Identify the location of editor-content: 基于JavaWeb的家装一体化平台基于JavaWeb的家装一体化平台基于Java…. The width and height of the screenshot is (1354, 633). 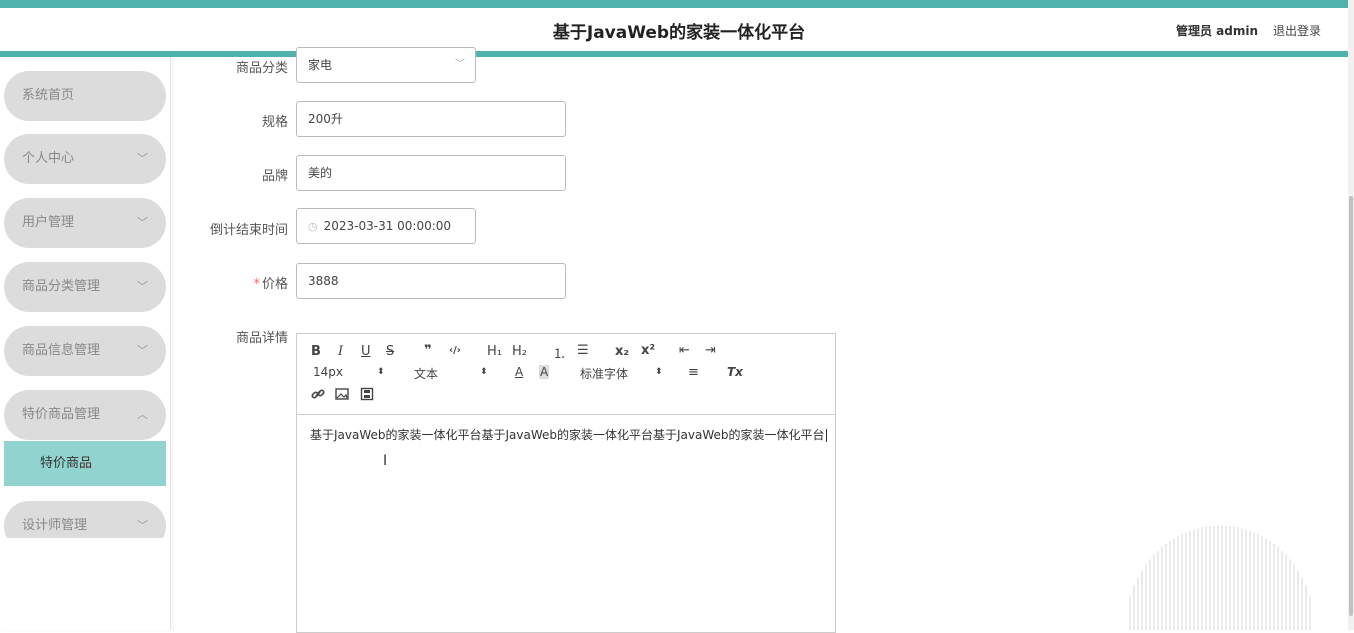
(568, 434).